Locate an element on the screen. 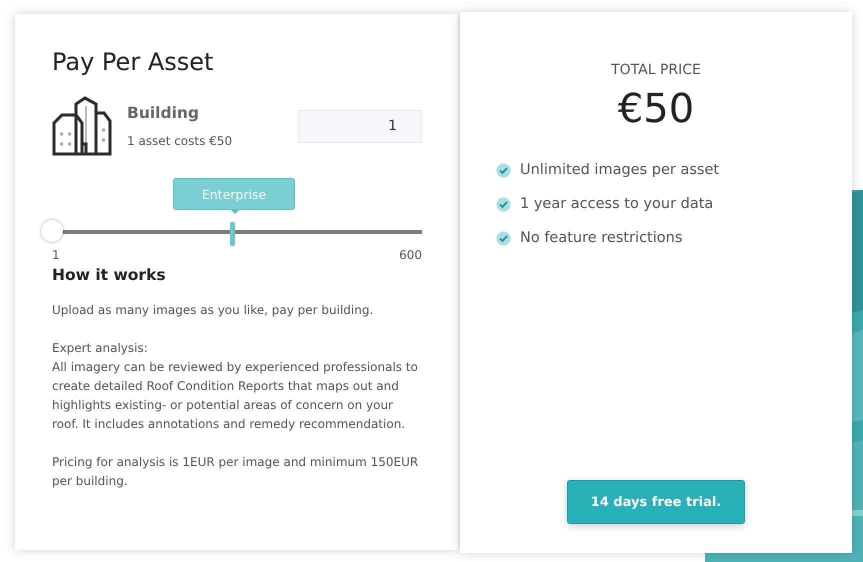 The width and height of the screenshot is (863, 562). feature-text: Unlimited images per asset is located at coordinates (620, 170).